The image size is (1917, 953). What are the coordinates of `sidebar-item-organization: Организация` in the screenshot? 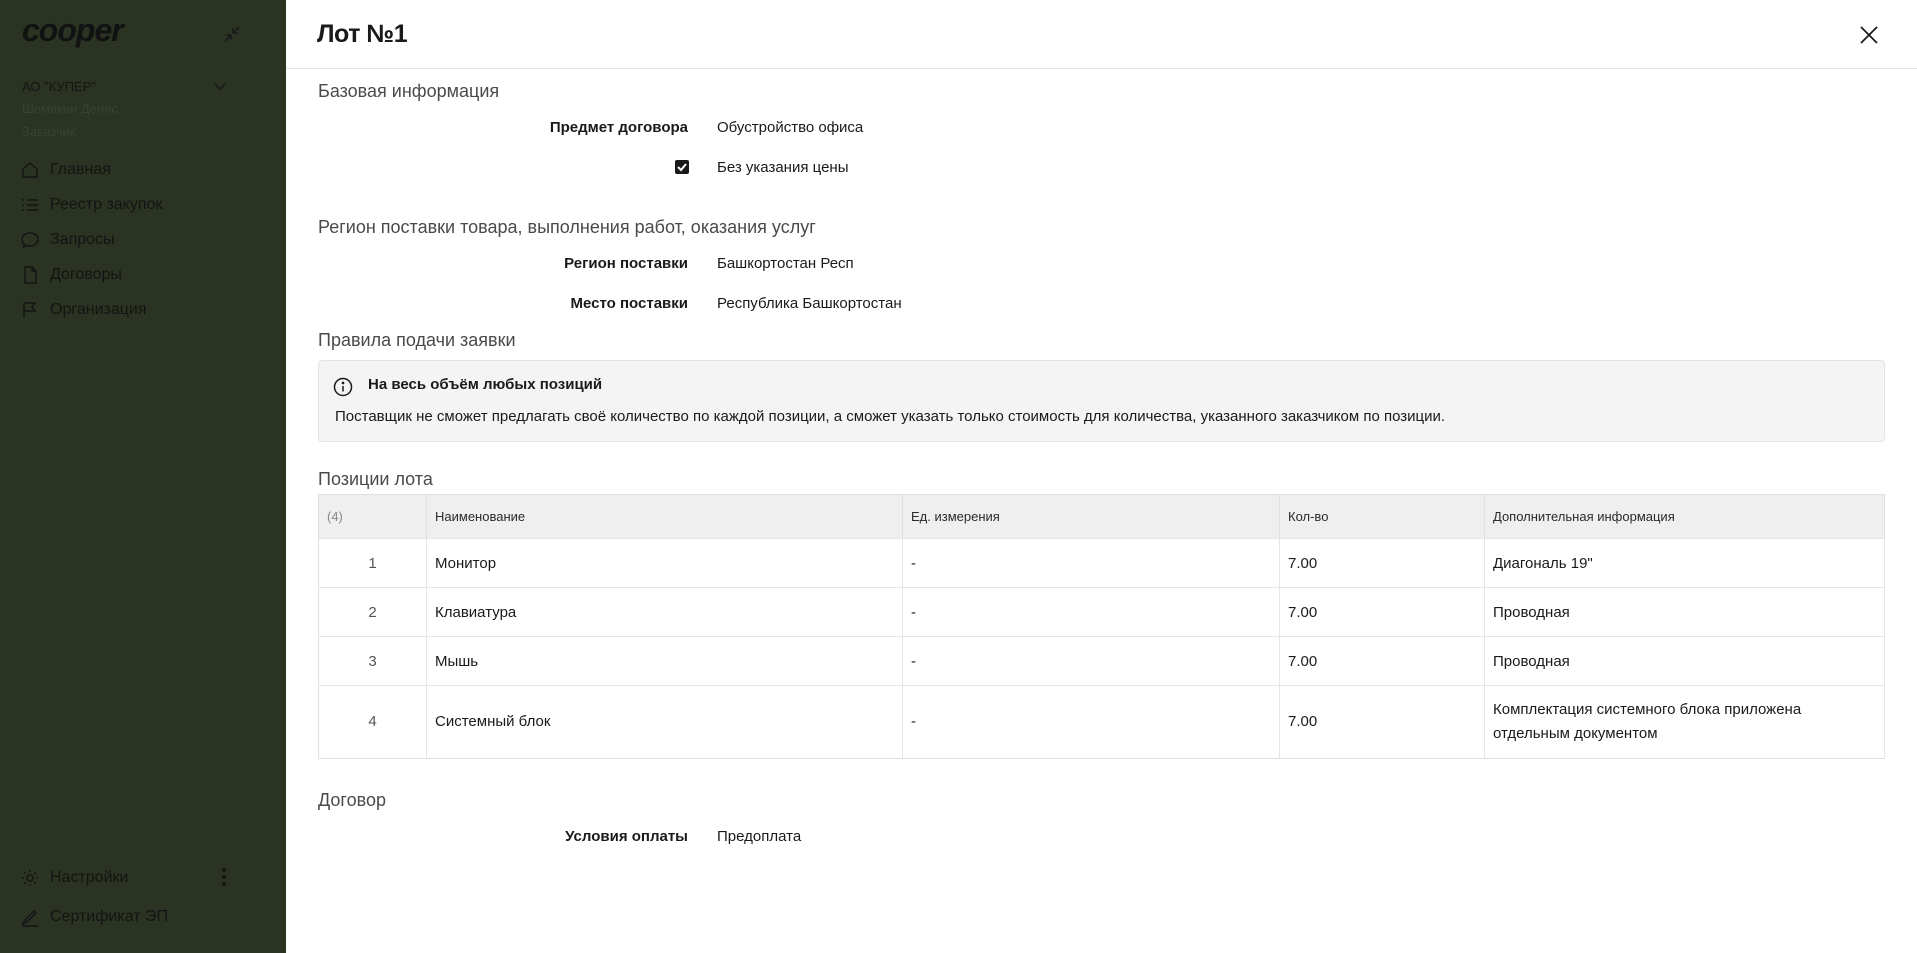 It's located at (91, 309).